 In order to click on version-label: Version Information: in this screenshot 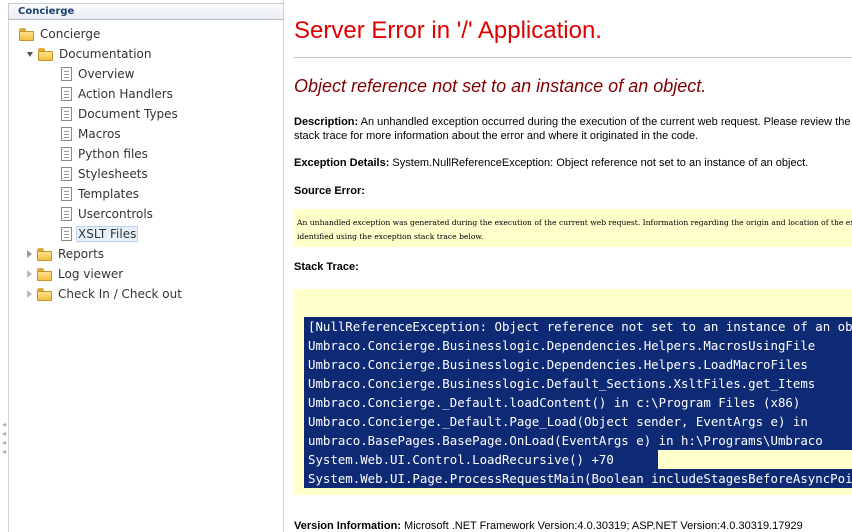, I will do `click(347, 526)`.